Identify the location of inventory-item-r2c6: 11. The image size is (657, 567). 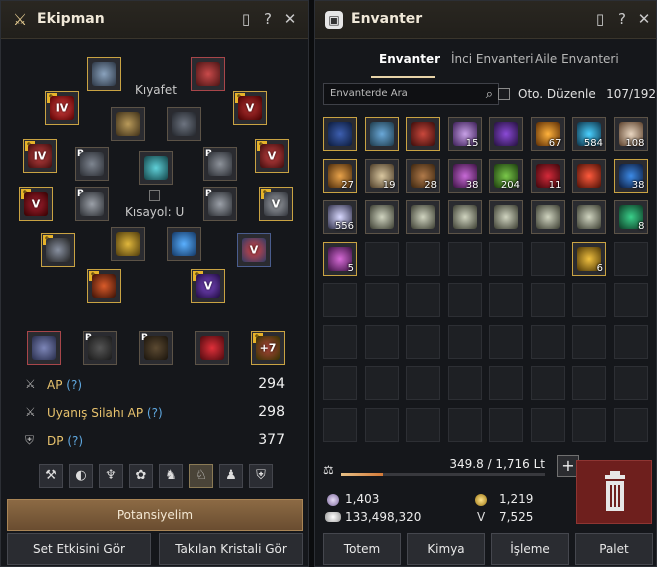
(547, 175).